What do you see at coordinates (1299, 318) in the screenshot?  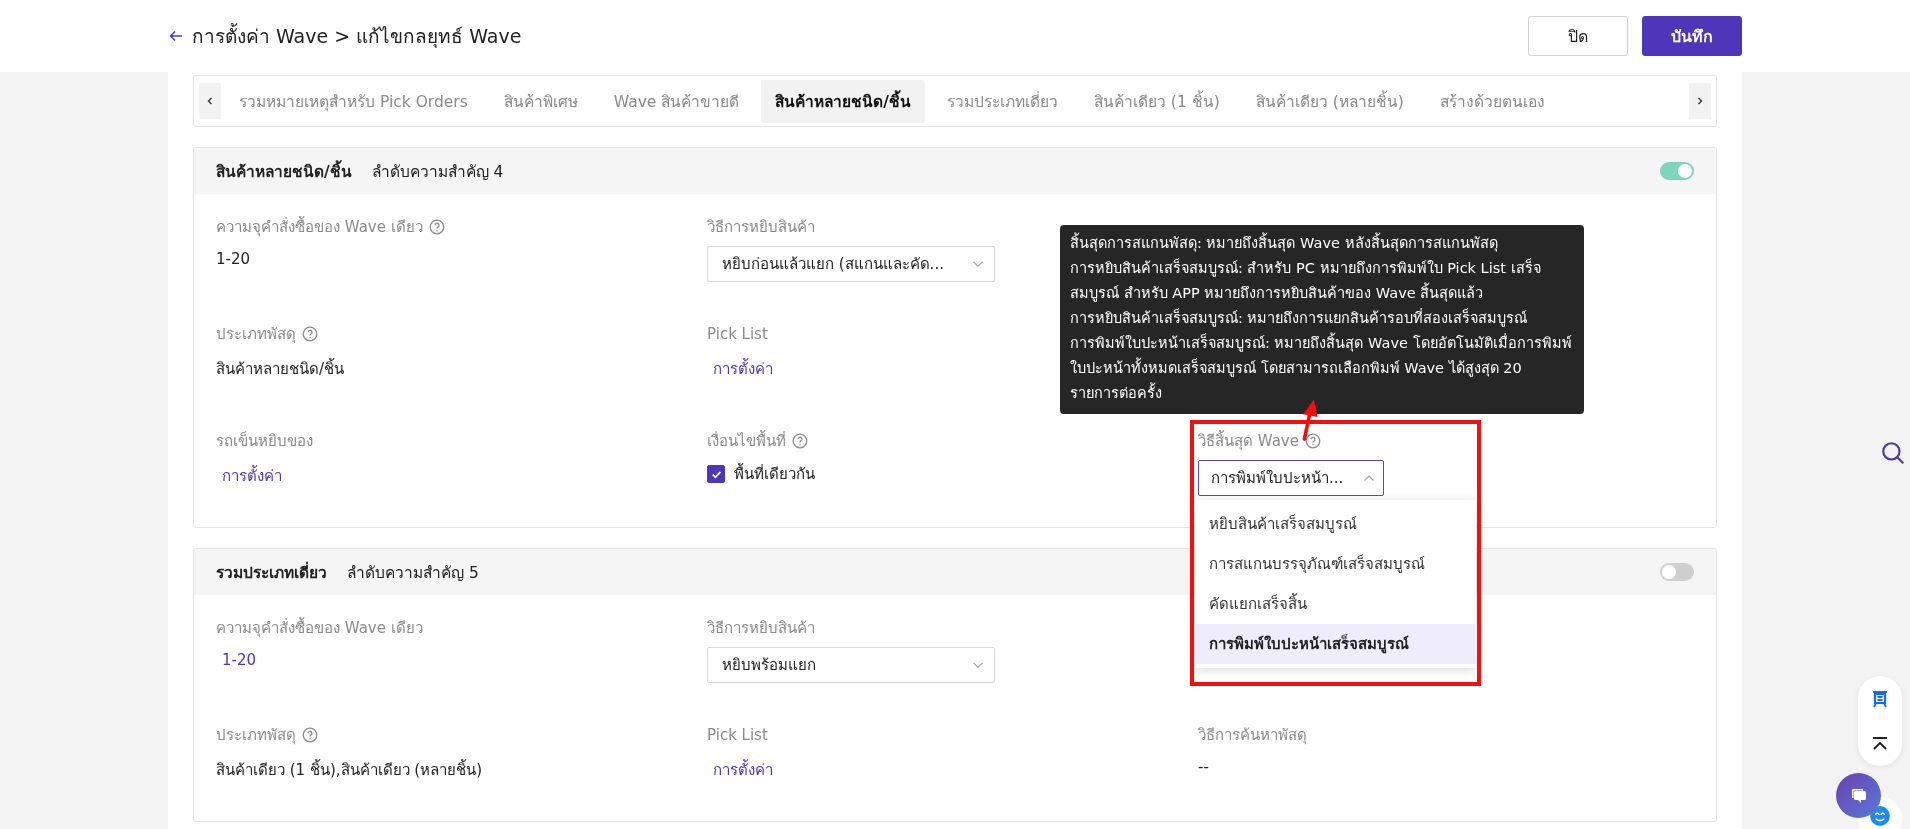 I see `tooltip-text: การหยิบสินค้าเสร็จสมบูรณ์: หมายถึงการแยกสินค้ารอบที่สองเสร็จสมบูรณ์` at bounding box center [1299, 318].